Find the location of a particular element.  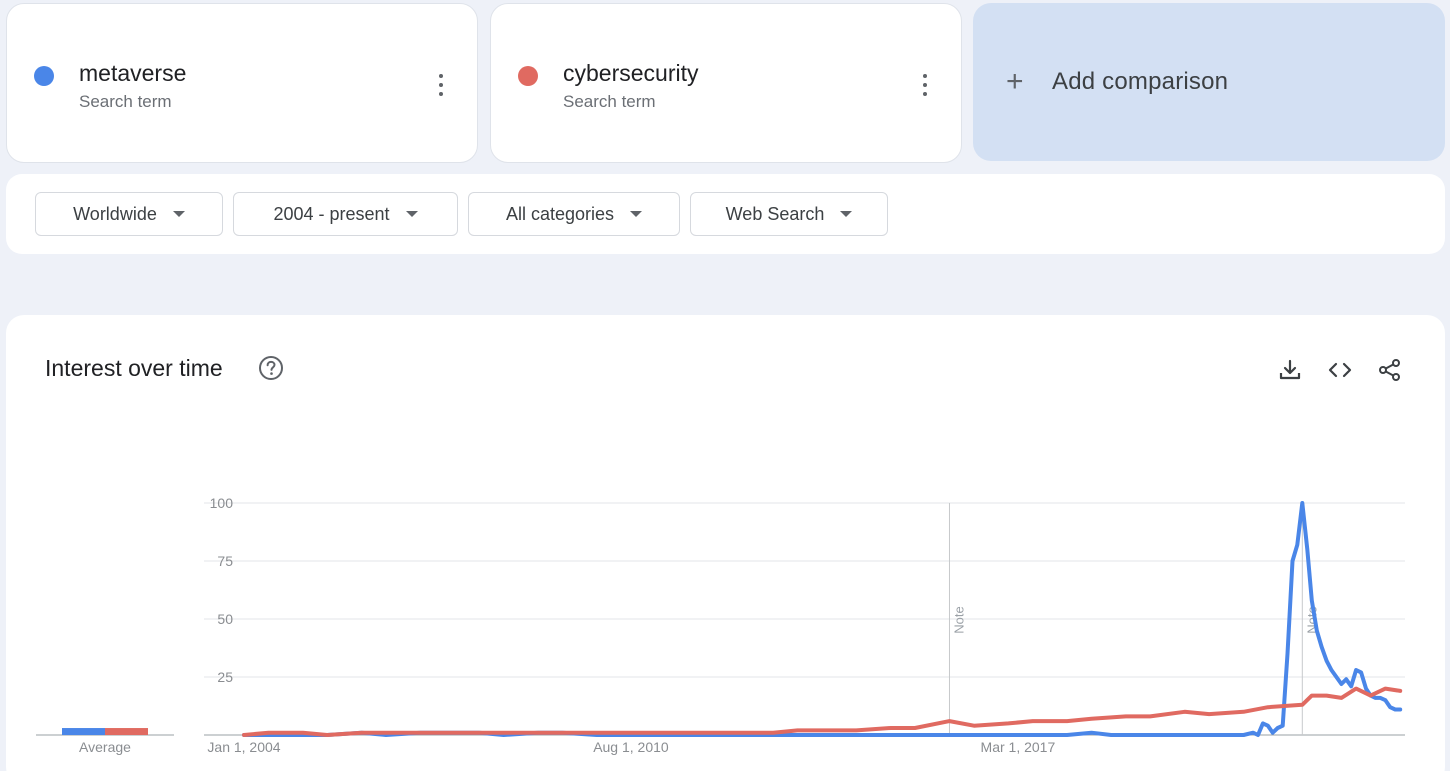

average-bar-metaverse is located at coordinates (83, 731).